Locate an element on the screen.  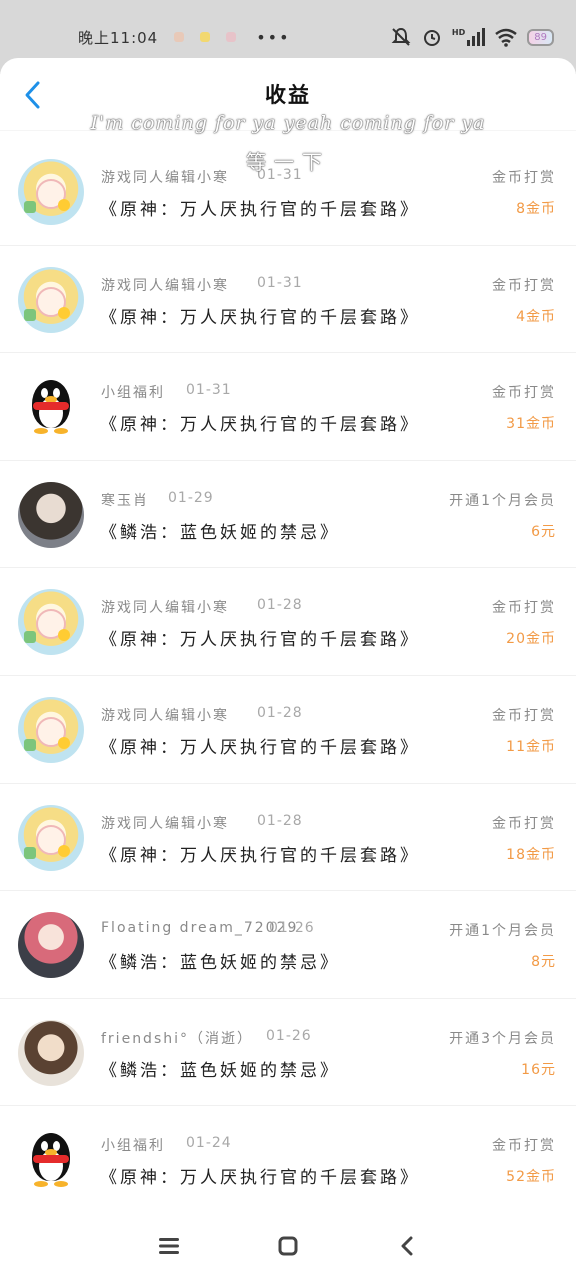
status-icons: HD 89 is located at coordinates (472, 37).